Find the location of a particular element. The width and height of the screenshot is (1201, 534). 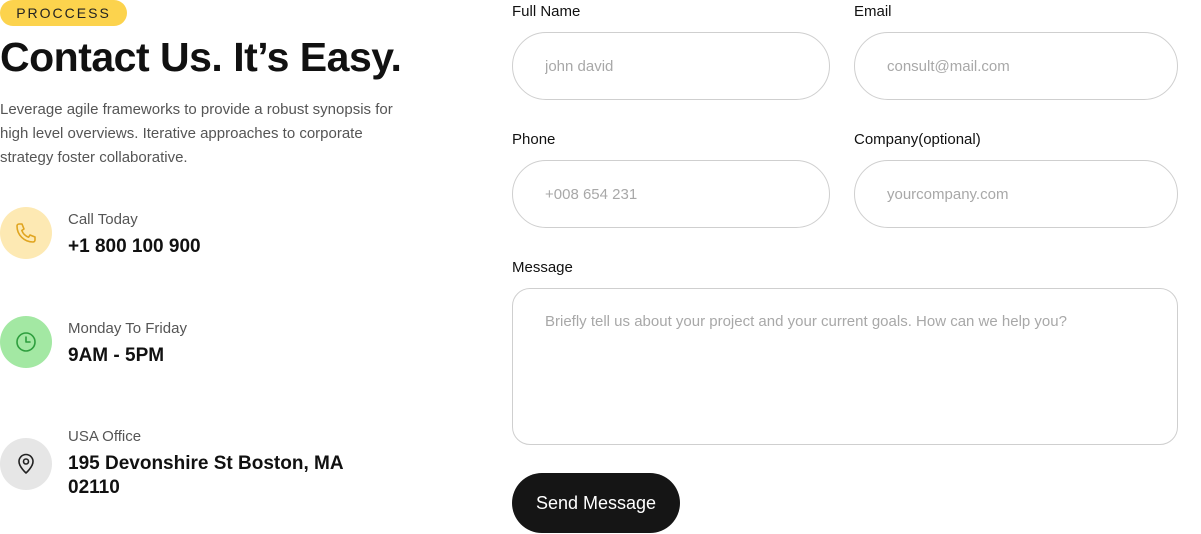

phone-icon is located at coordinates (26, 233).